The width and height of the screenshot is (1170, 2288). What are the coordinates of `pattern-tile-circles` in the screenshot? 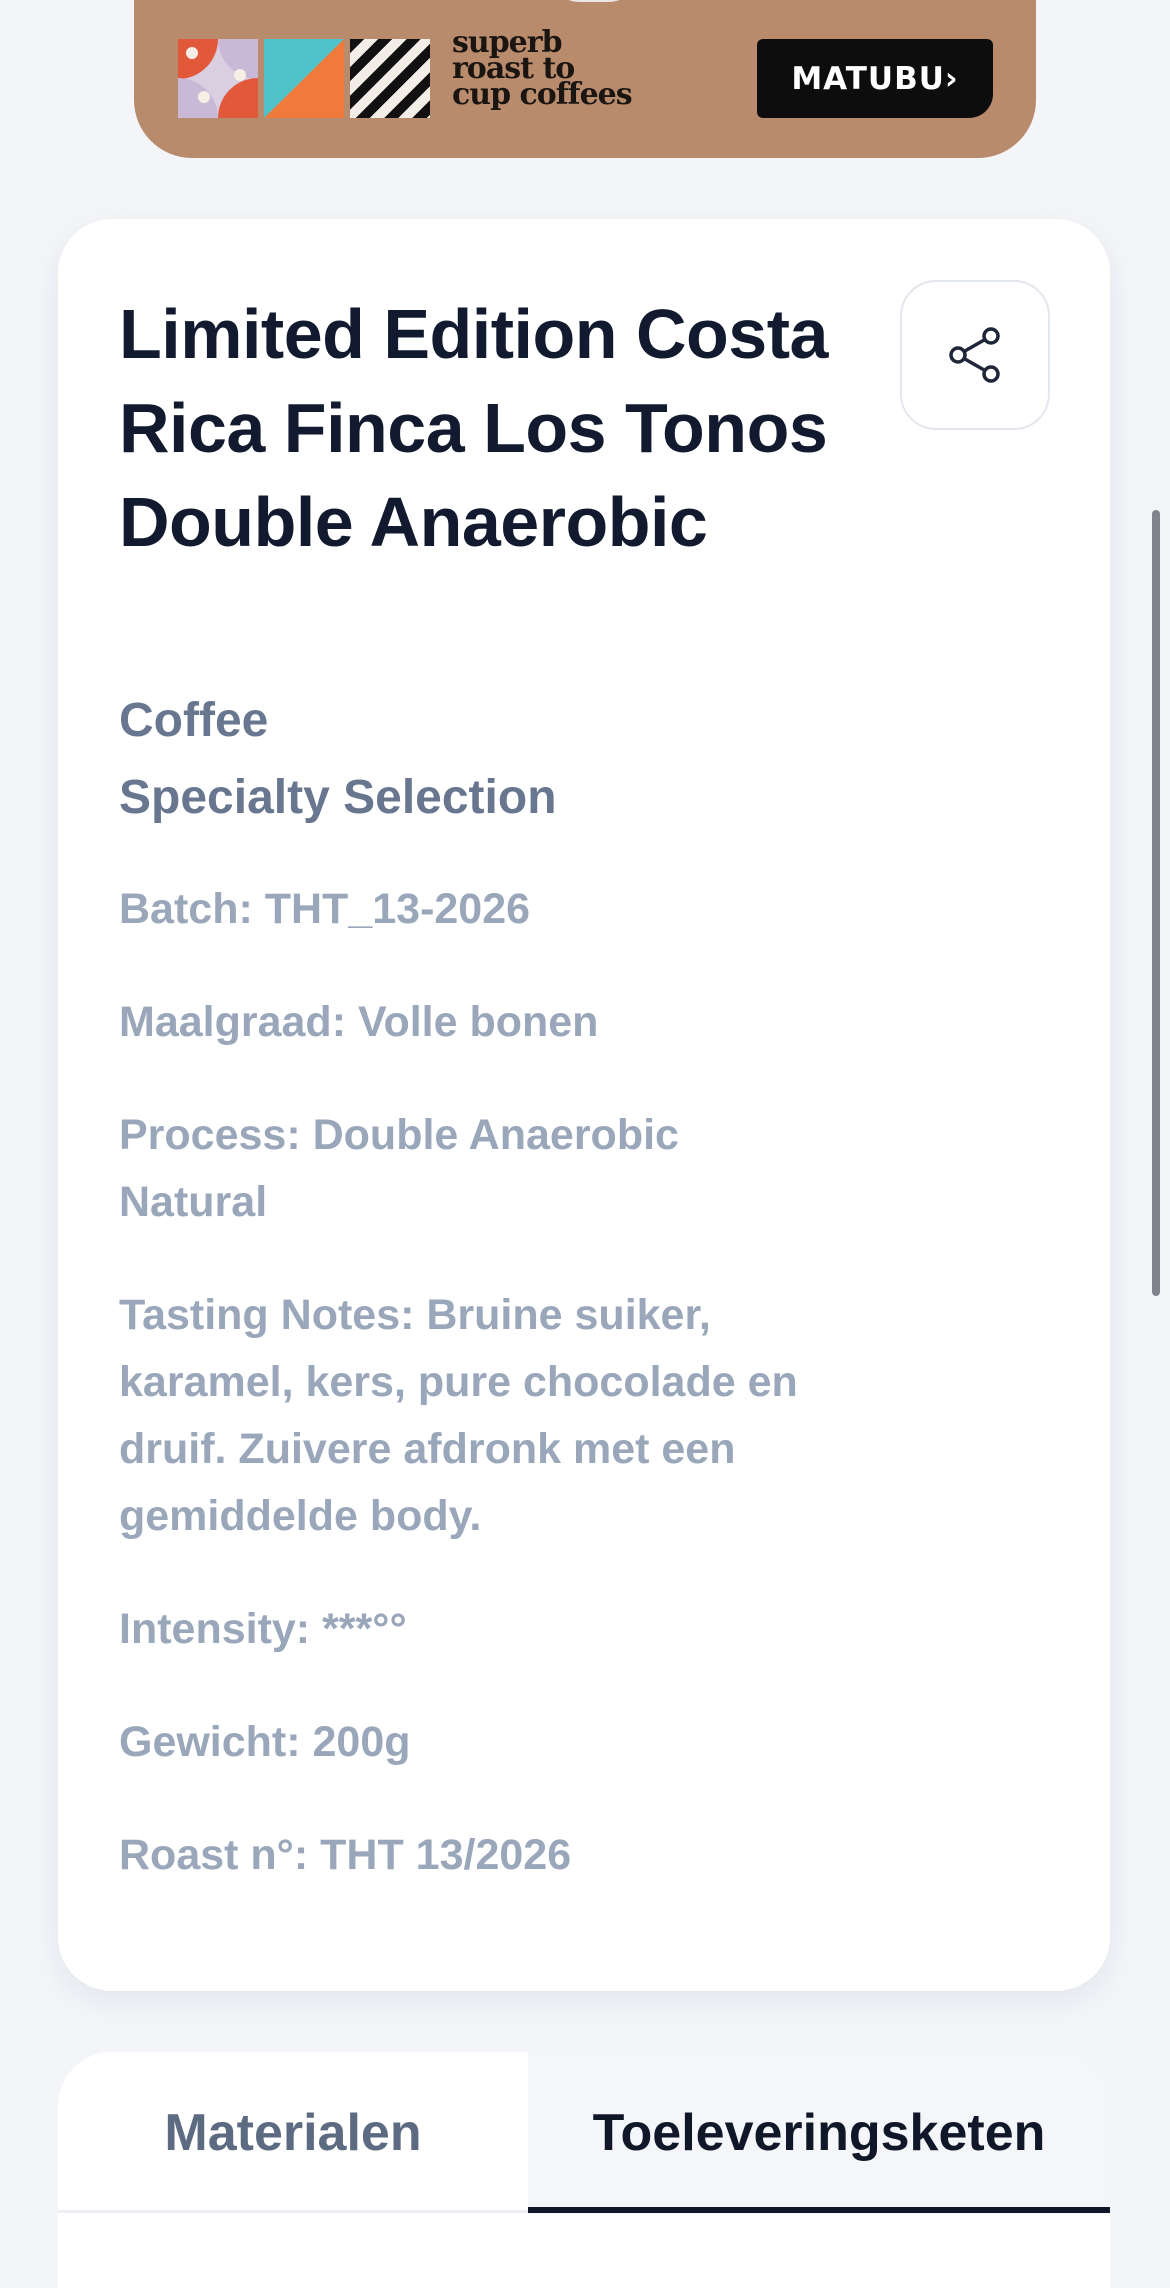 It's located at (218, 78).